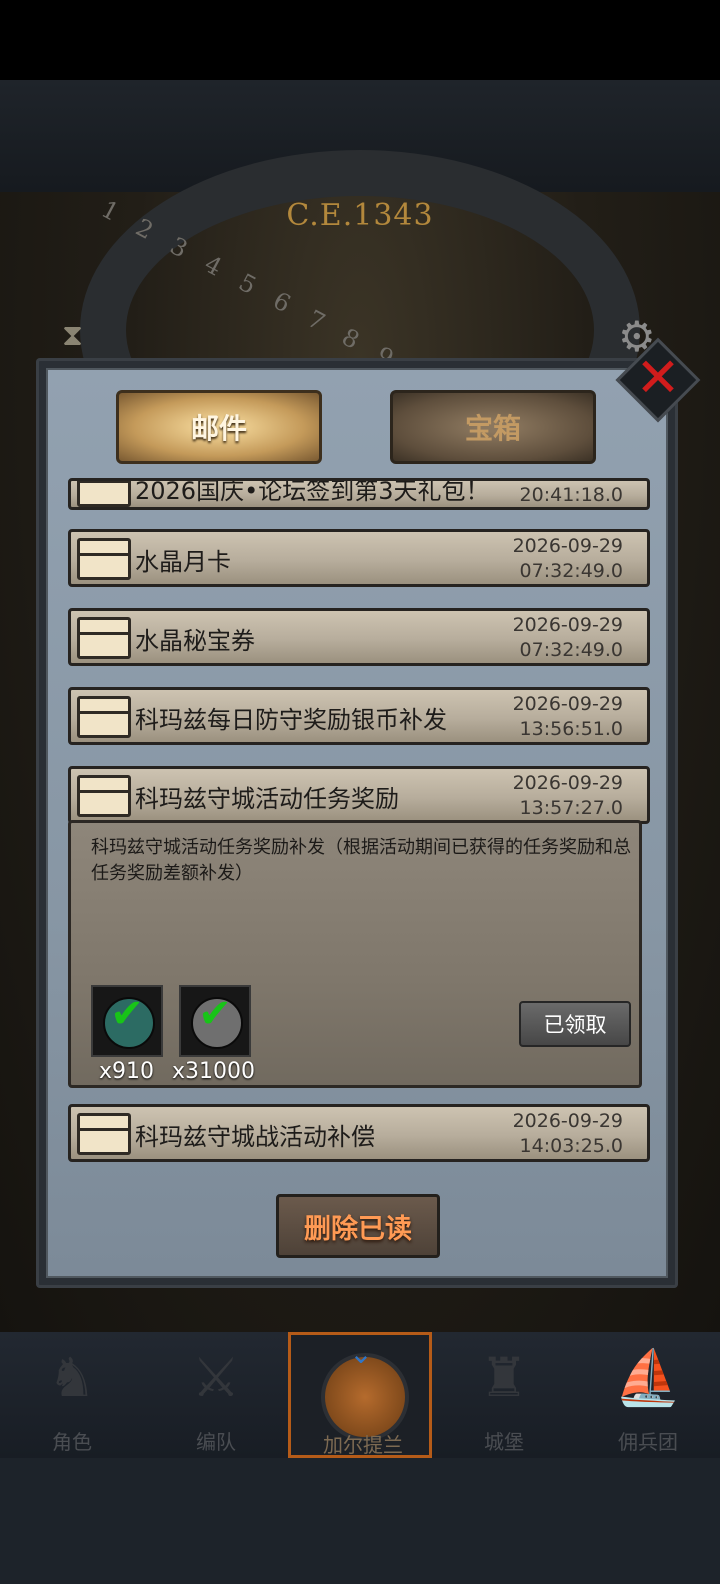 This screenshot has height=1584, width=720. I want to click on hourglass-icon: ⧗, so click(72, 335).